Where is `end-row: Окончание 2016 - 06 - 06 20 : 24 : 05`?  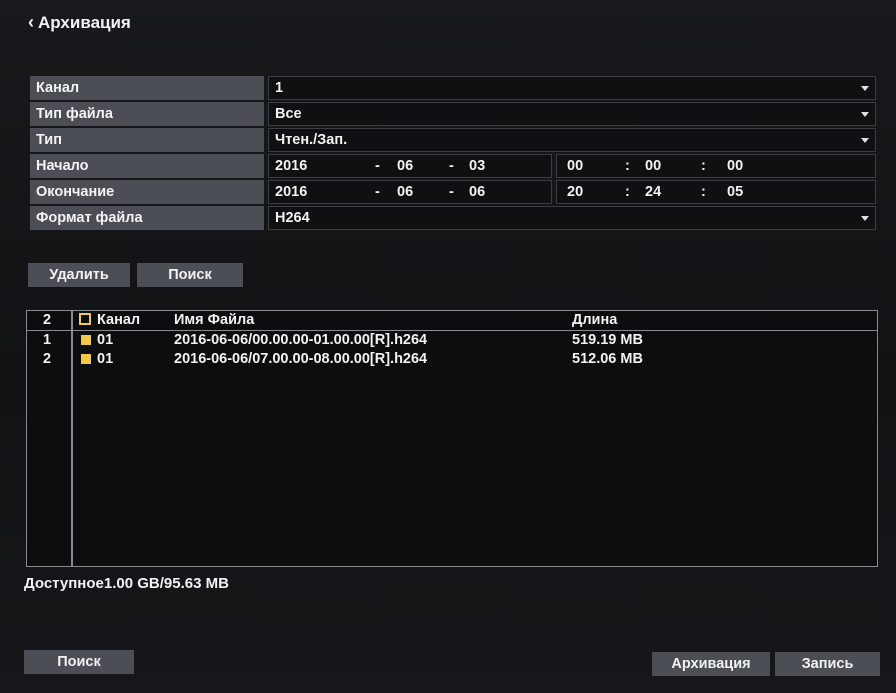
end-row: Окончание 2016 - 06 - 06 20 : 24 : 05 is located at coordinates (453, 192).